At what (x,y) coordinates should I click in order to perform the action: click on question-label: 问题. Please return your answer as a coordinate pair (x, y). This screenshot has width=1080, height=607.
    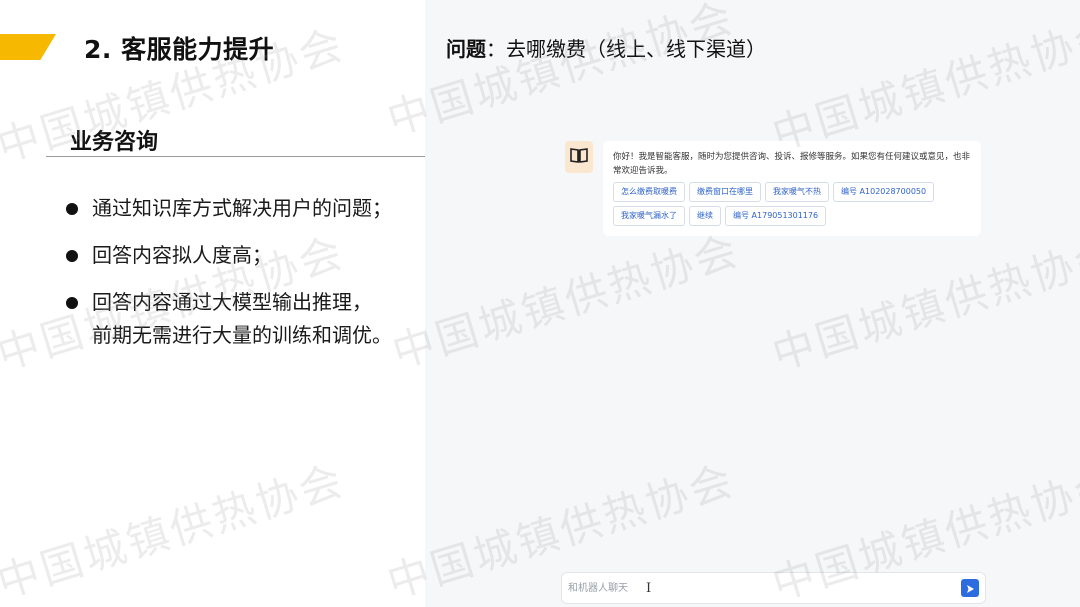
    Looking at the image, I should click on (466, 49).